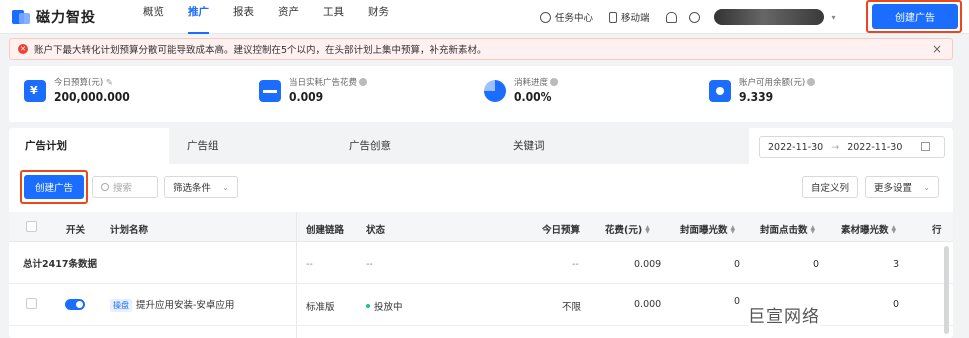 The width and height of the screenshot is (969, 338). What do you see at coordinates (648, 304) in the screenshot?
I see `plan-cost: 0.000` at bounding box center [648, 304].